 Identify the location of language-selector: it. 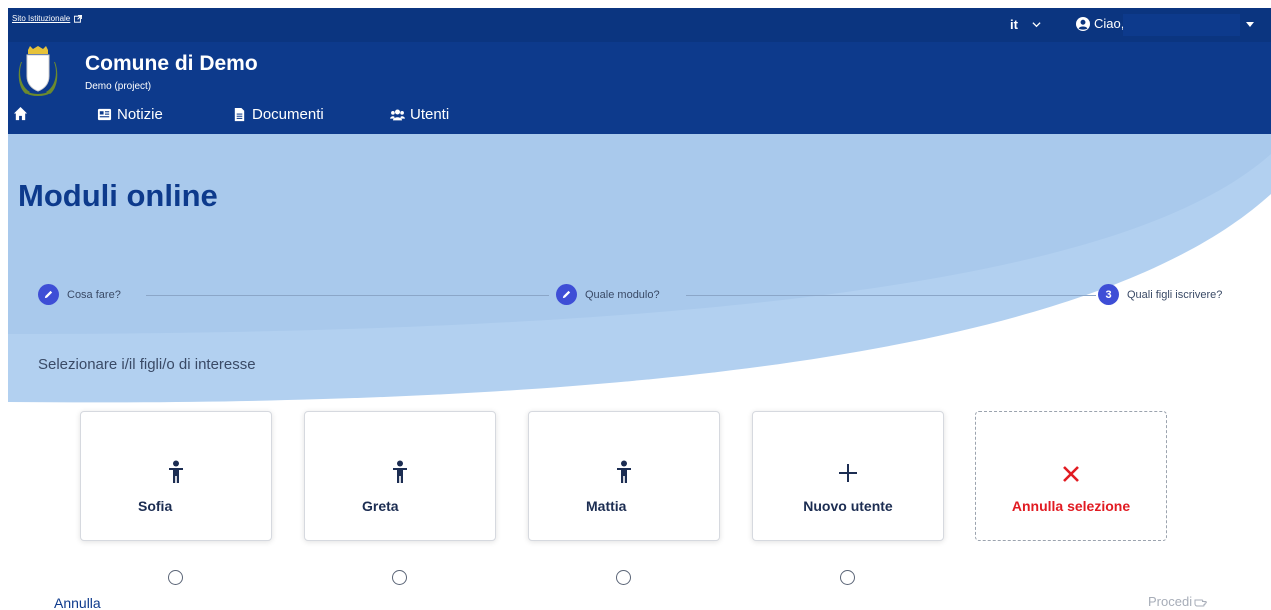
(1025, 24).